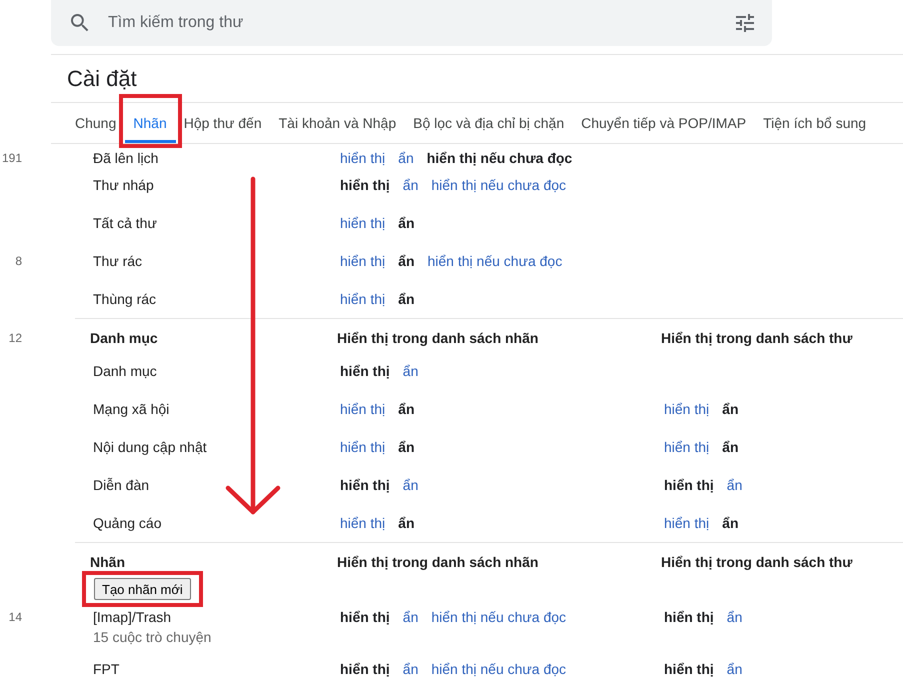  What do you see at coordinates (96, 123) in the screenshot?
I see `settings-tab: Chung` at bounding box center [96, 123].